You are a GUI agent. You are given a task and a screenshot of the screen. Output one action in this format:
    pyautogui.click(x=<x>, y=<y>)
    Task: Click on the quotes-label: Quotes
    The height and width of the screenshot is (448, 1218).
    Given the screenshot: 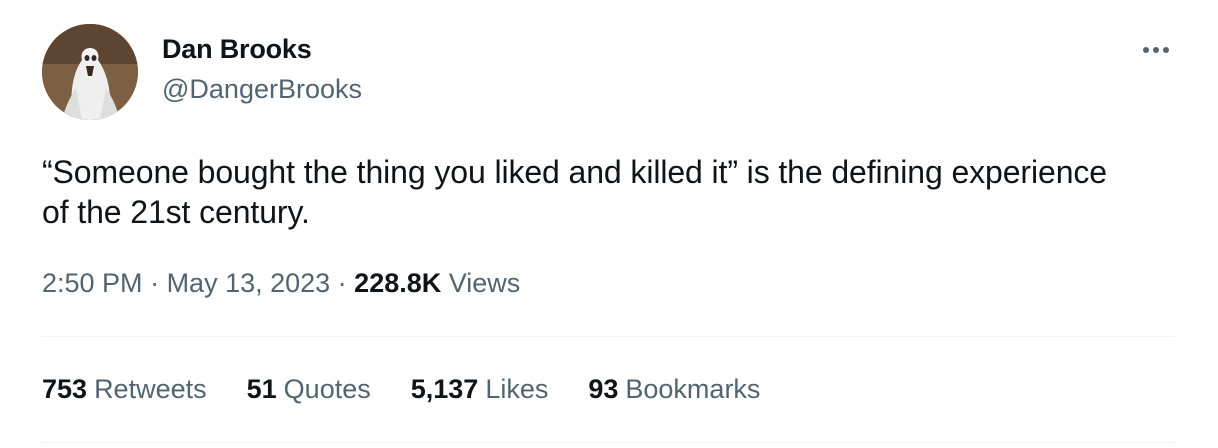 What is the action you would take?
    pyautogui.click(x=327, y=389)
    